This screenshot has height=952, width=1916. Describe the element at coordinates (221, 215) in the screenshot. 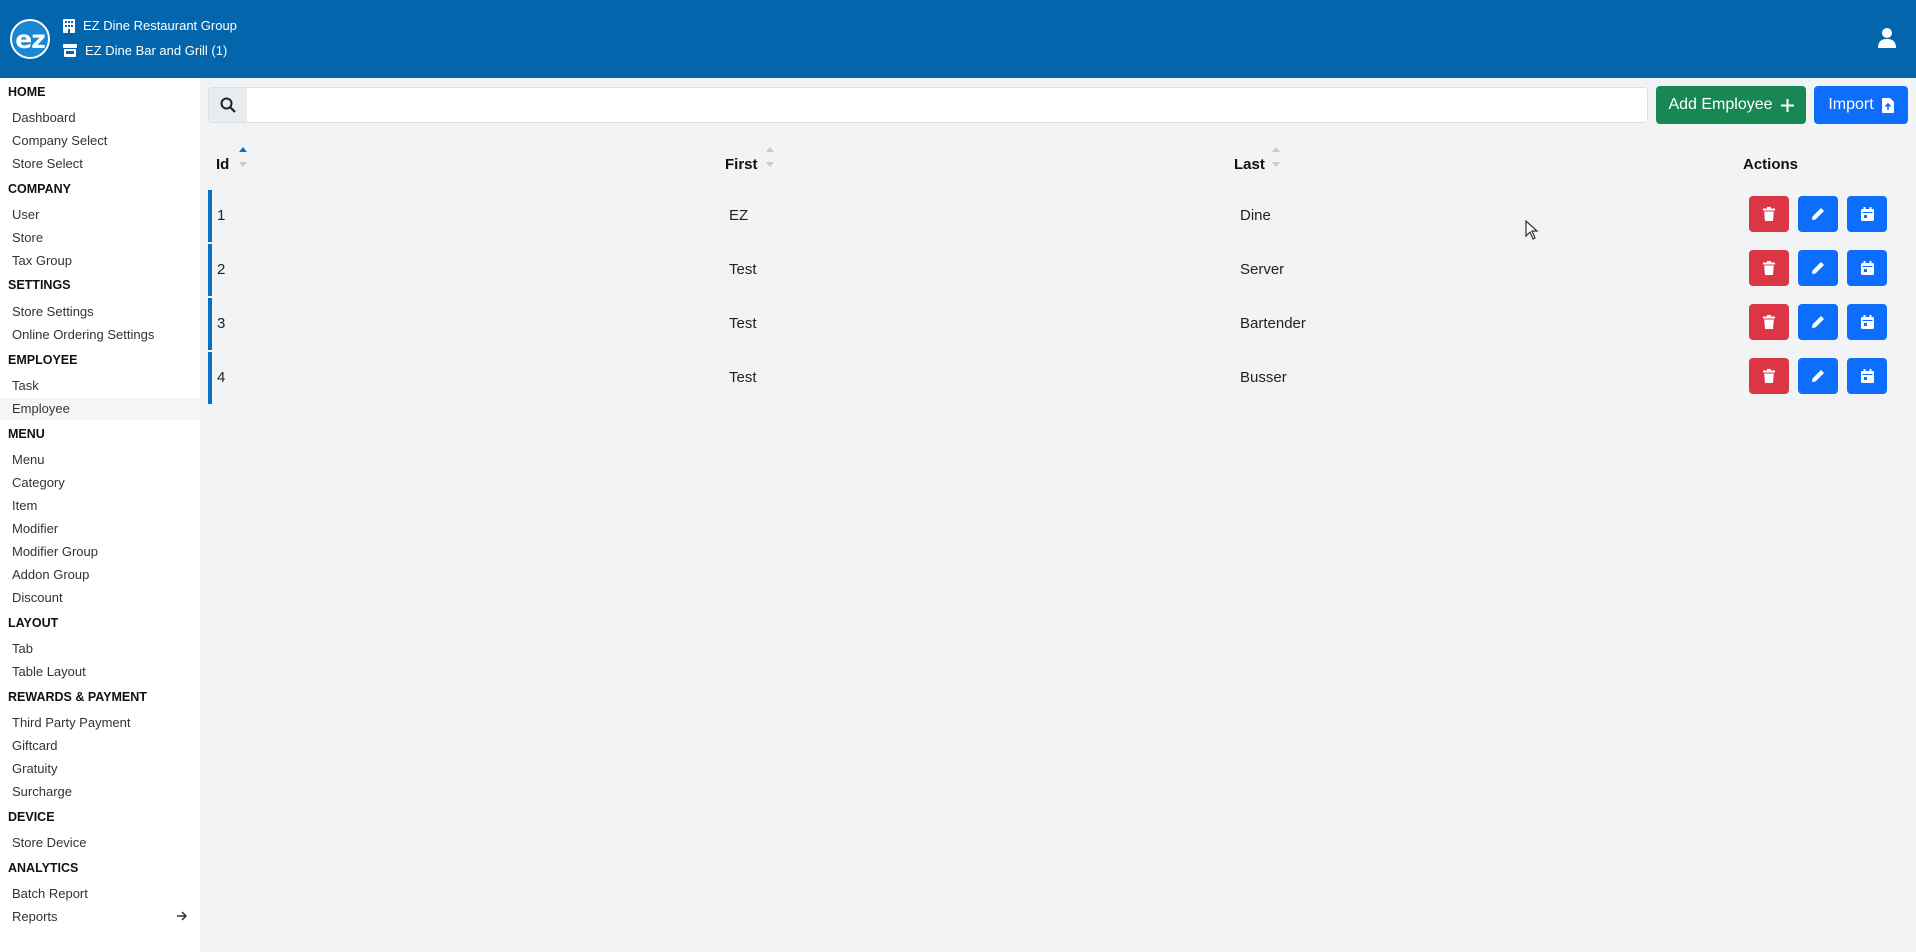

I see `cell-id: 1` at that location.